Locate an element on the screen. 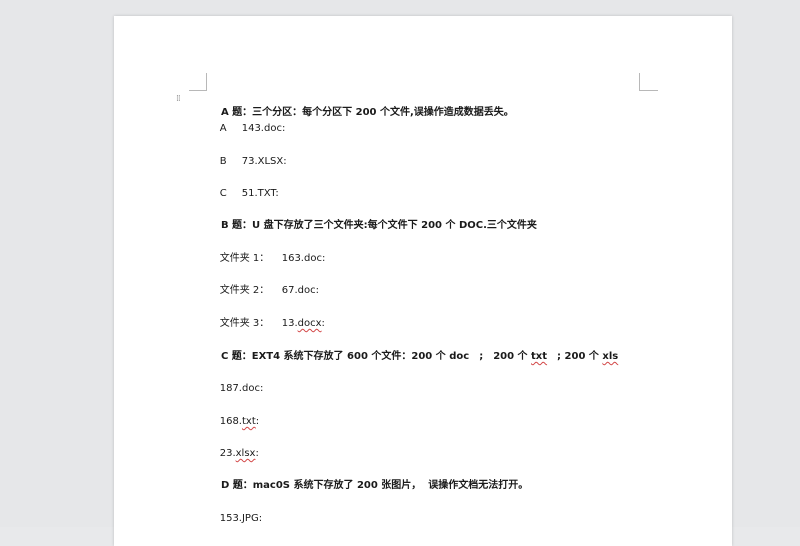  folder-label: 文件夹 2： is located at coordinates (244, 290).